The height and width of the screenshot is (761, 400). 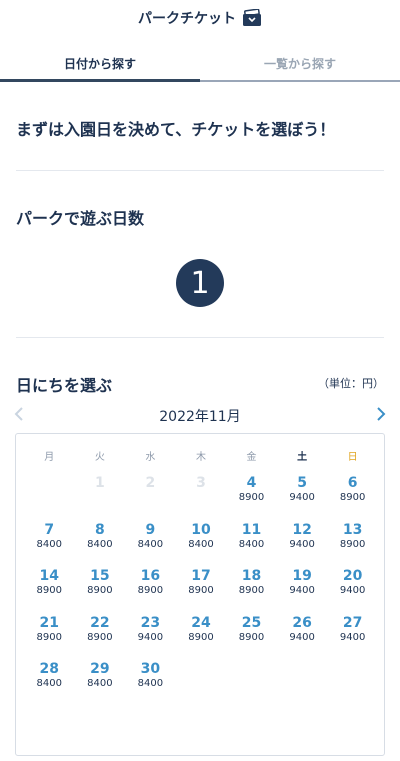 What do you see at coordinates (302, 622) in the screenshot?
I see `day-number: 26` at bounding box center [302, 622].